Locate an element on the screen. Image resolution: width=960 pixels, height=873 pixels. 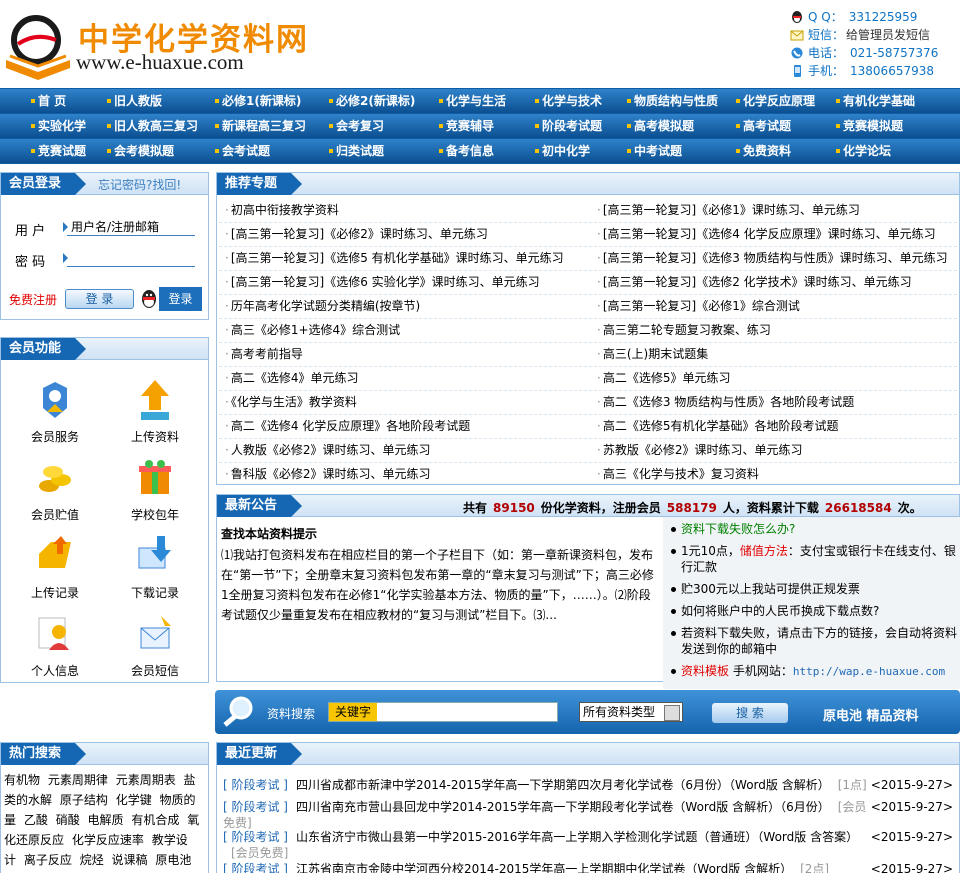
upload-resource: 上传资料 is located at coordinates (155, 411).